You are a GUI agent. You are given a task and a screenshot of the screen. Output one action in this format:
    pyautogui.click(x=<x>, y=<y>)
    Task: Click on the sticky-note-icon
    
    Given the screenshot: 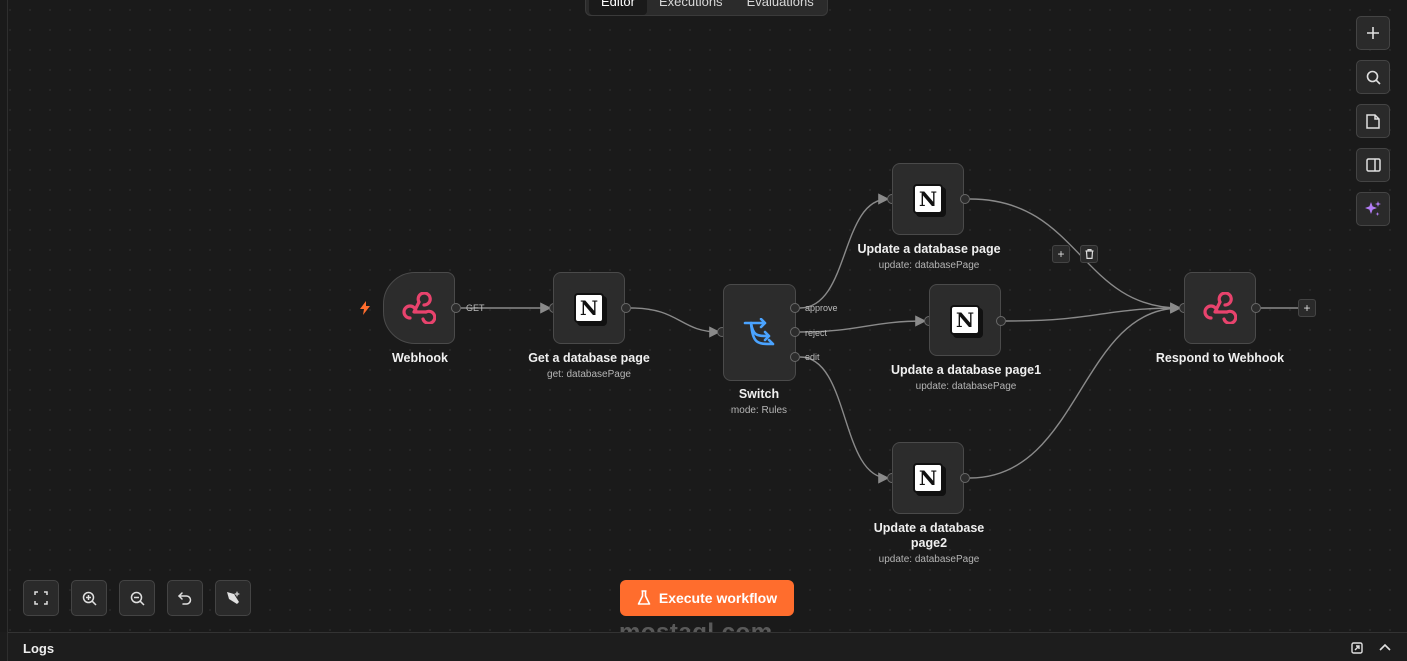 What is the action you would take?
    pyautogui.click(x=1373, y=121)
    